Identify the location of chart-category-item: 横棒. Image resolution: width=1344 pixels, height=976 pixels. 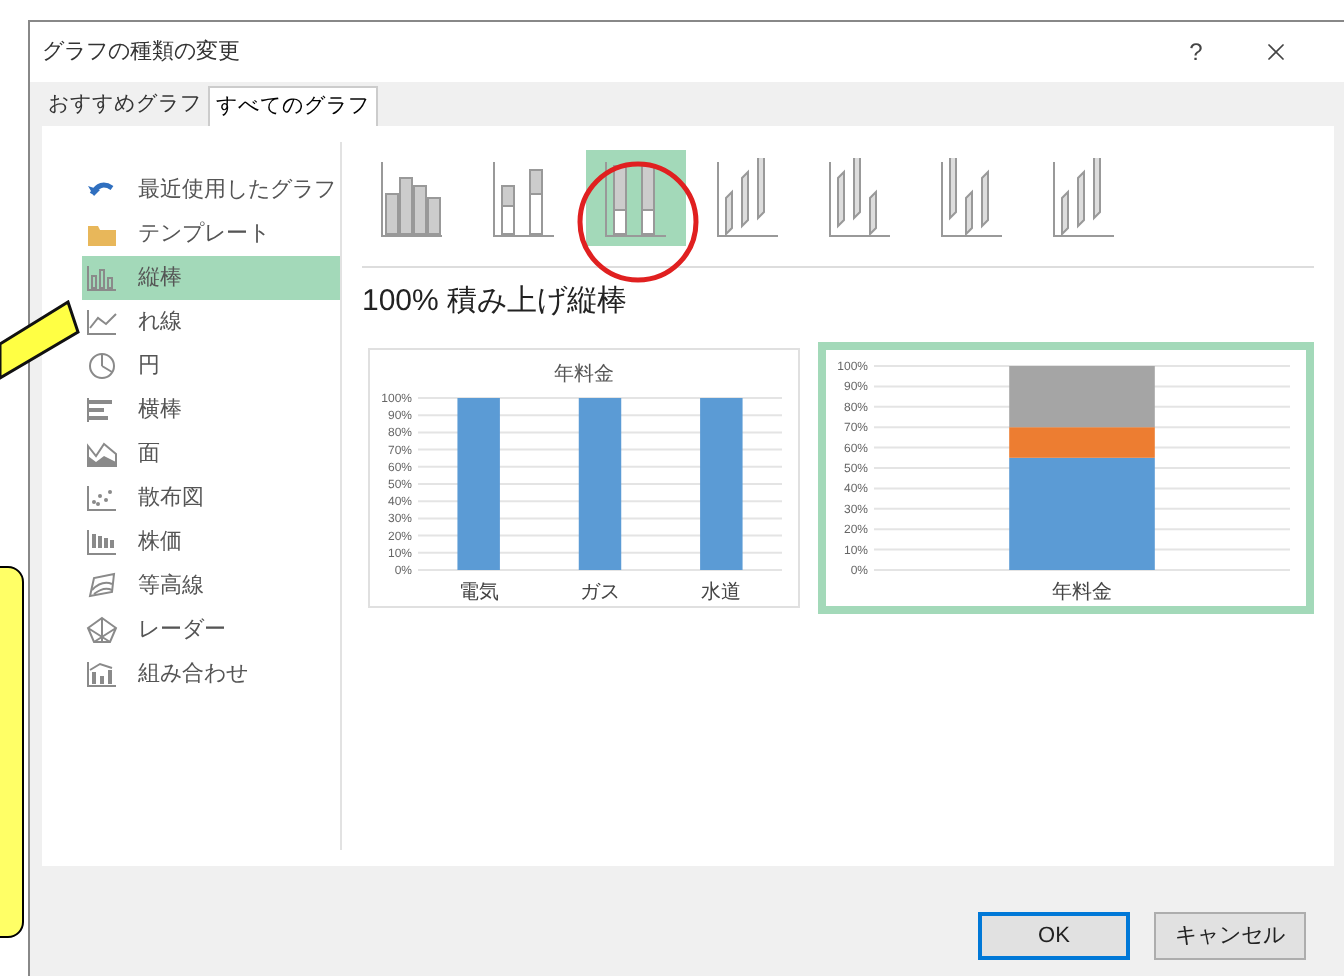
(211, 410).